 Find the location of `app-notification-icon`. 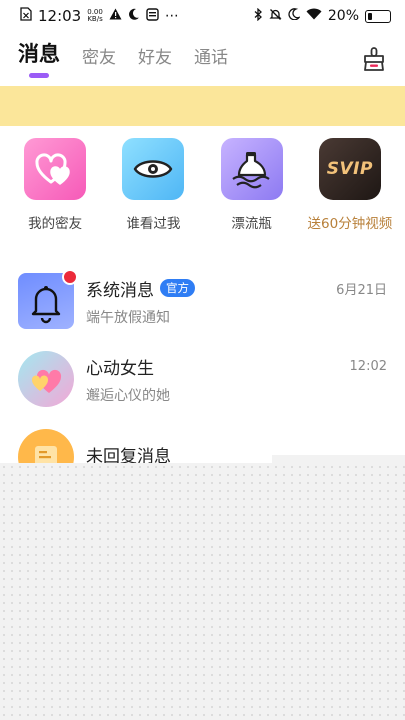

app-notification-icon is located at coordinates (152, 16).